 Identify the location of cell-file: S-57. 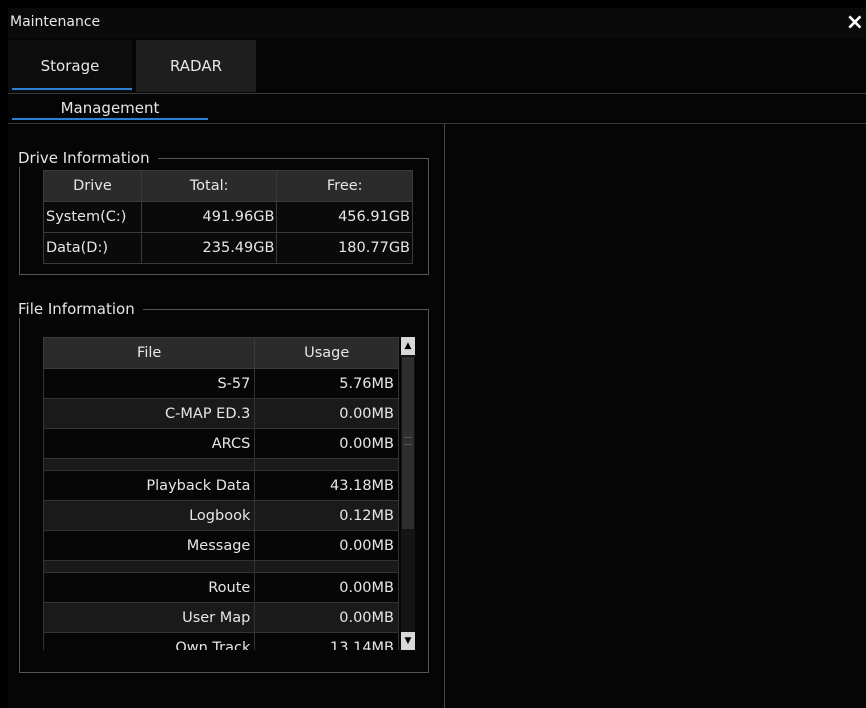
(149, 383).